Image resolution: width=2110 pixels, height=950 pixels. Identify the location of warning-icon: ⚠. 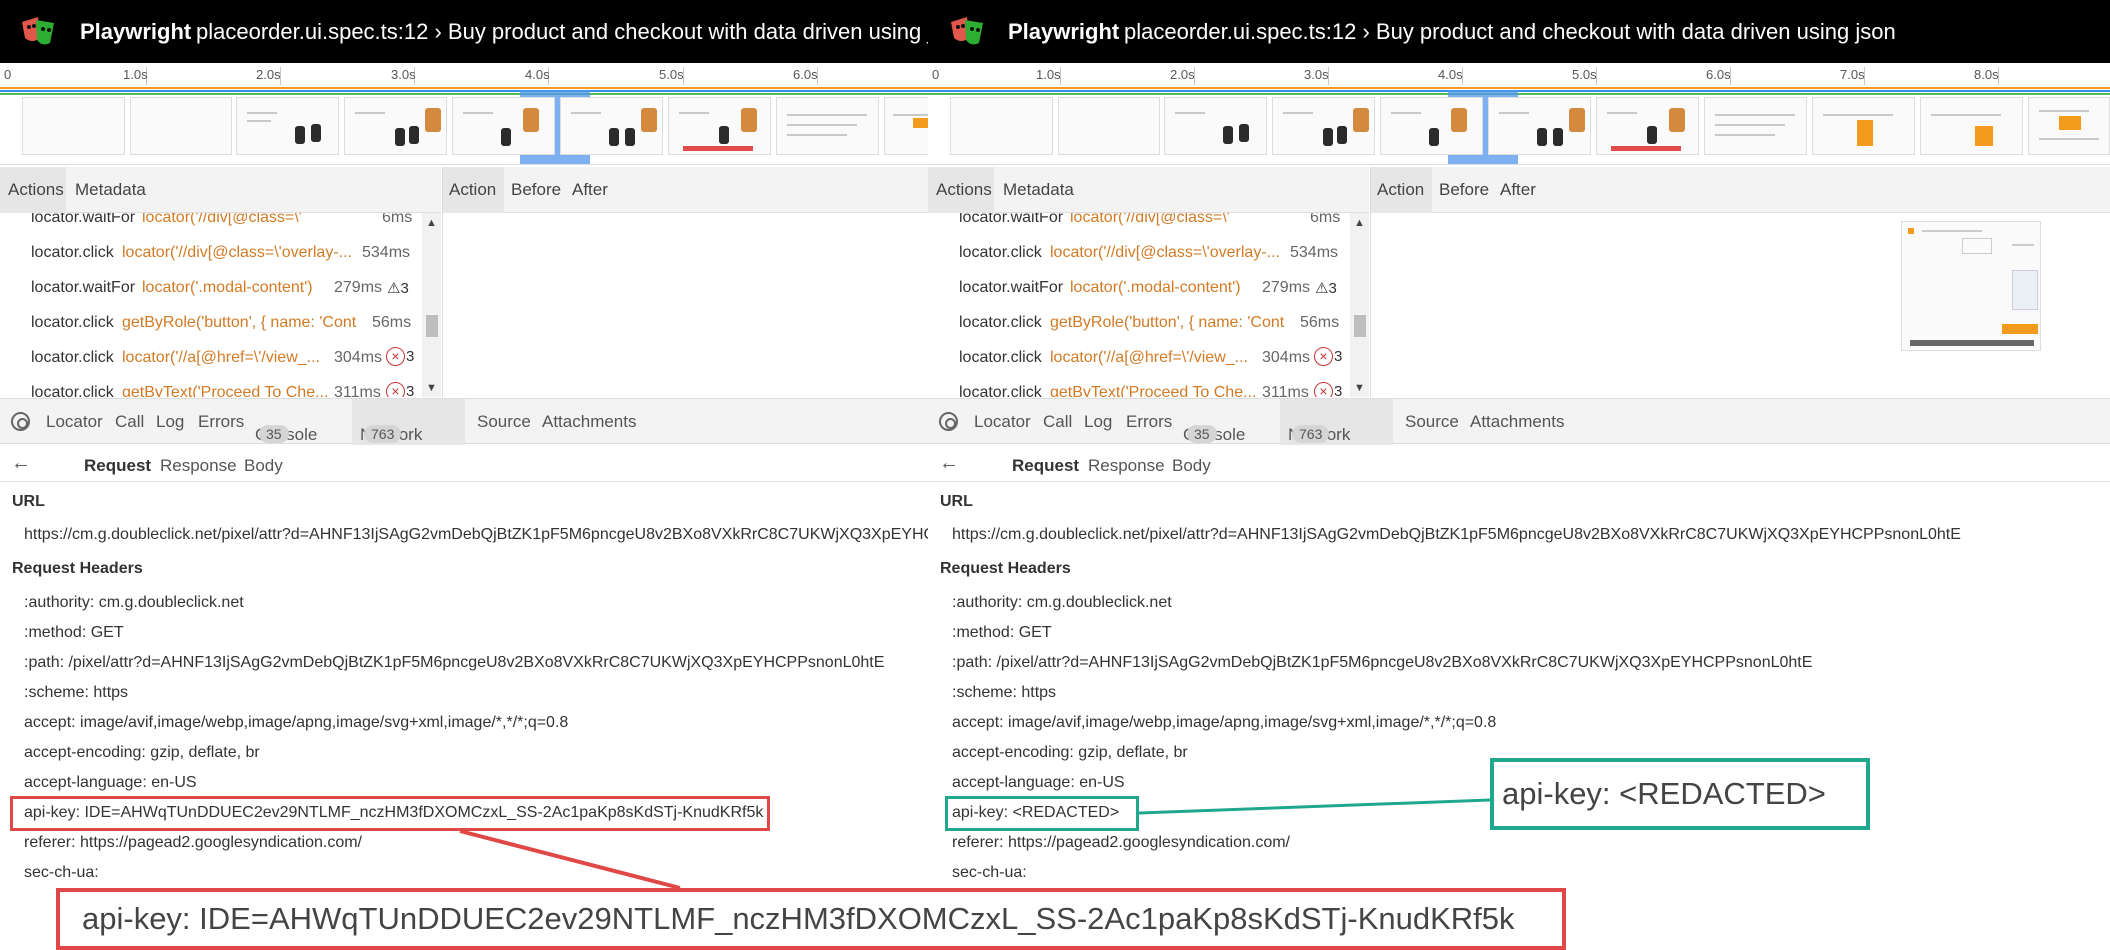
(394, 288).